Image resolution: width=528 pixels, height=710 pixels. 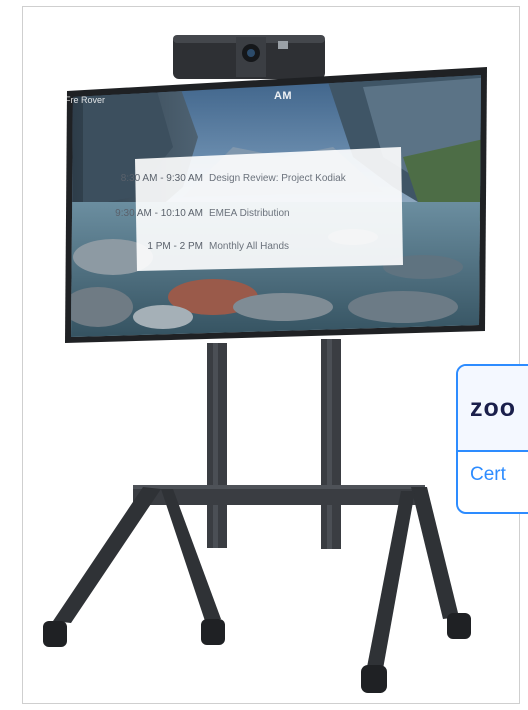 I want to click on meeting-item: 9:30 AM - 10:10 AM EMEA Distribution, so click(x=199, y=213).